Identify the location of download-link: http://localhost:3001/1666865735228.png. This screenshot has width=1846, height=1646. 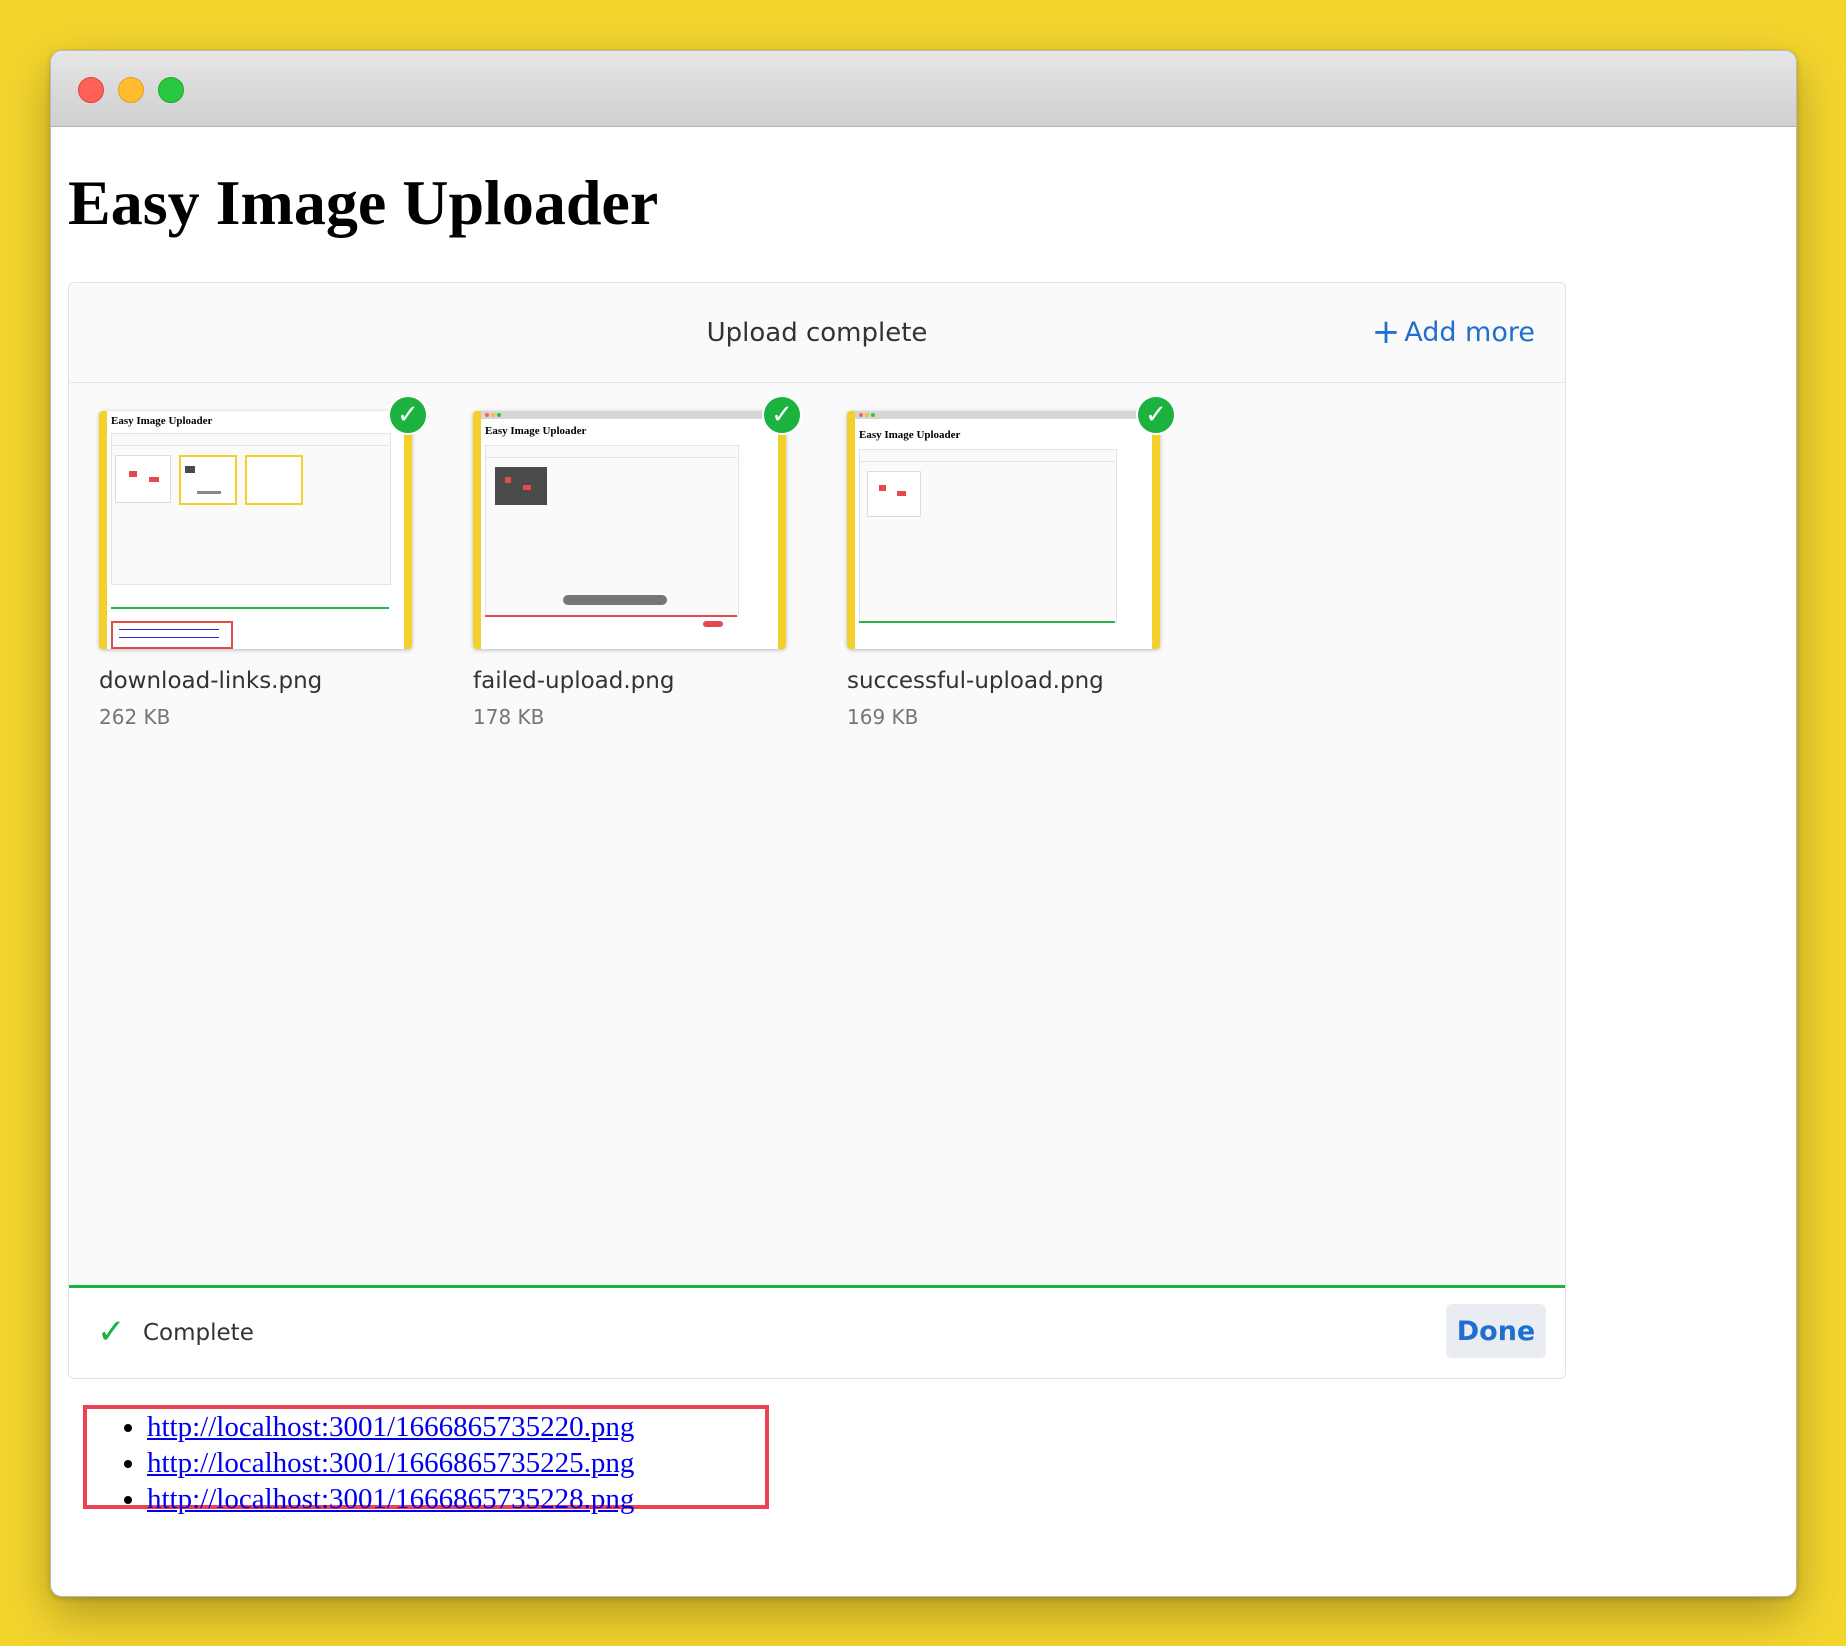
(390, 1499).